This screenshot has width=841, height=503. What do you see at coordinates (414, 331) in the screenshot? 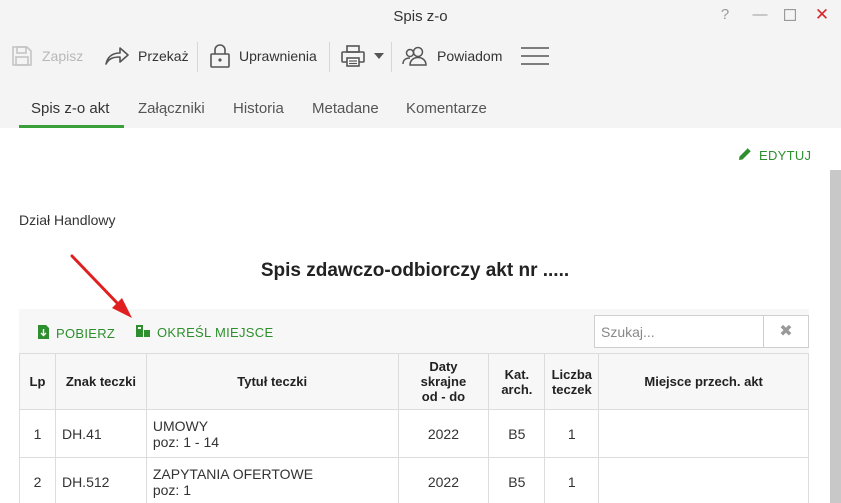
I see `grid-toolbar: POBIERZ OKREŚL MIEJSCE ✖` at bounding box center [414, 331].